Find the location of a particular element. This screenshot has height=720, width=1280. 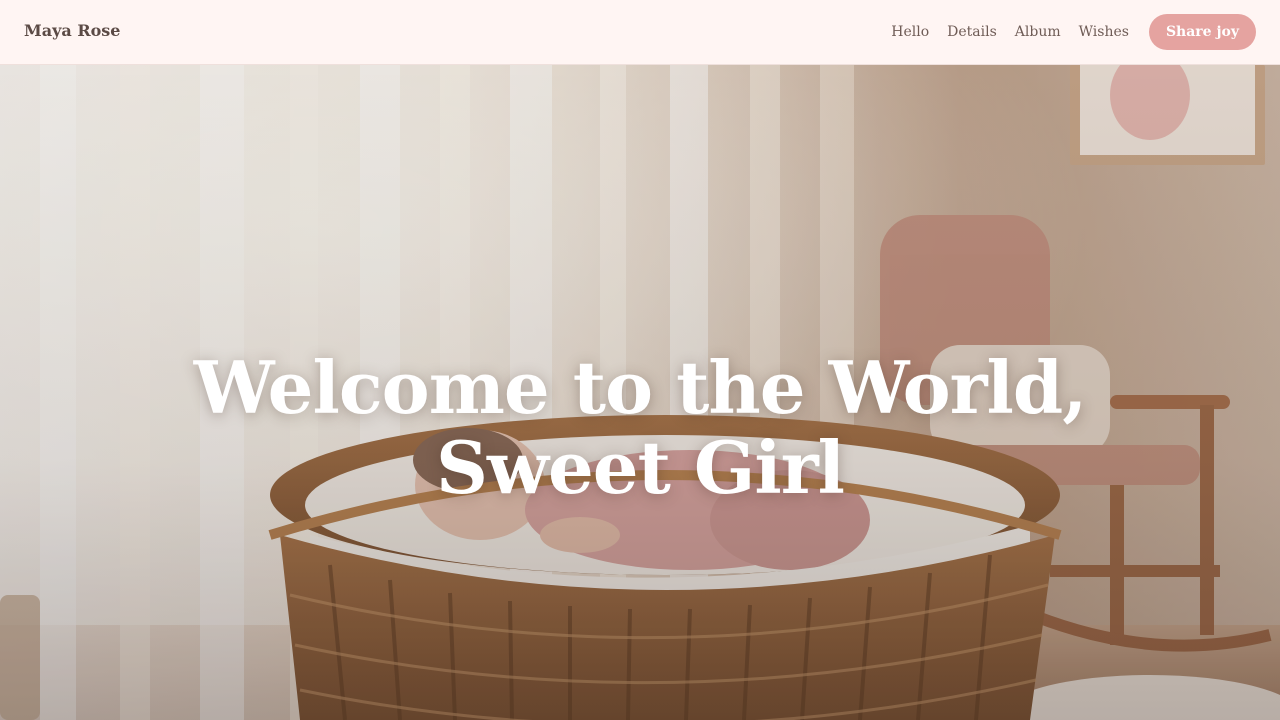

main-nav: Hello Details Album Wishes Share joy is located at coordinates (1073, 32).